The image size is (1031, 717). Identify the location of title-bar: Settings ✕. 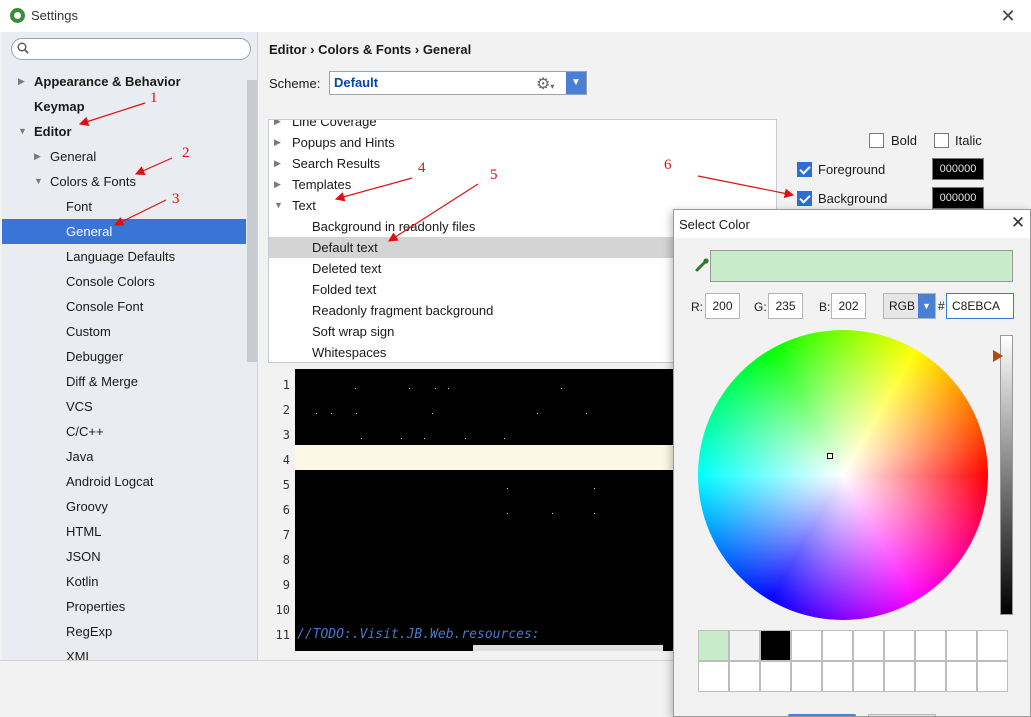
(515, 16).